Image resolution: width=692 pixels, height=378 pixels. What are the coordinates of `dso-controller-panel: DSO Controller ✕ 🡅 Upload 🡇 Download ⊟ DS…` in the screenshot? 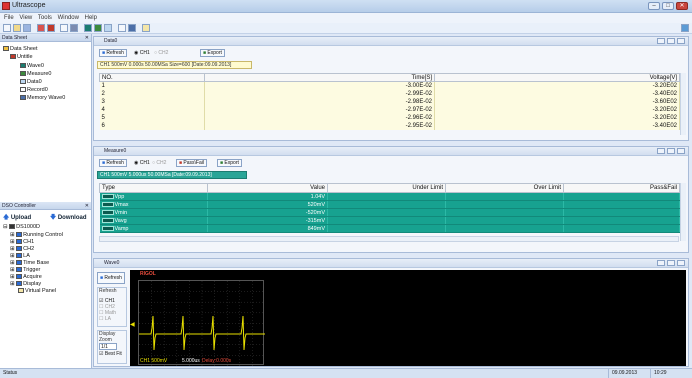 It's located at (46, 285).